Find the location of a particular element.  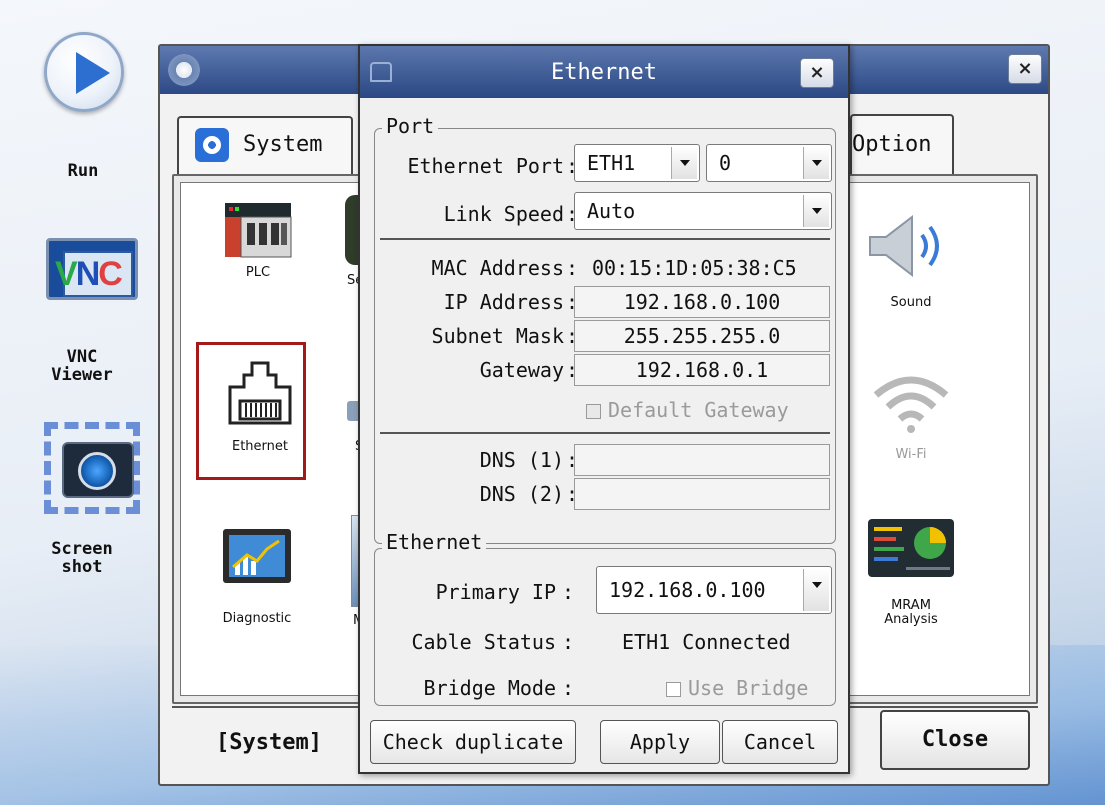

mram-analysis-icon is located at coordinates (911, 548).